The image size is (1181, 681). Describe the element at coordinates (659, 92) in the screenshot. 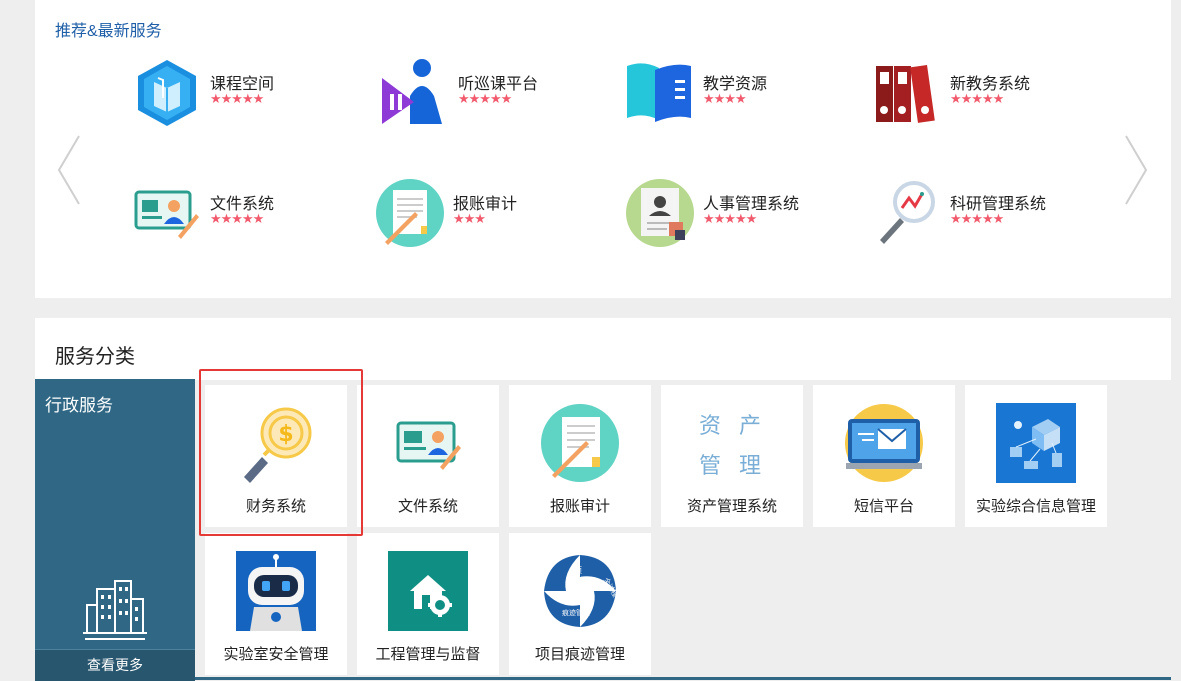

I see `teaching-resources-icon` at that location.